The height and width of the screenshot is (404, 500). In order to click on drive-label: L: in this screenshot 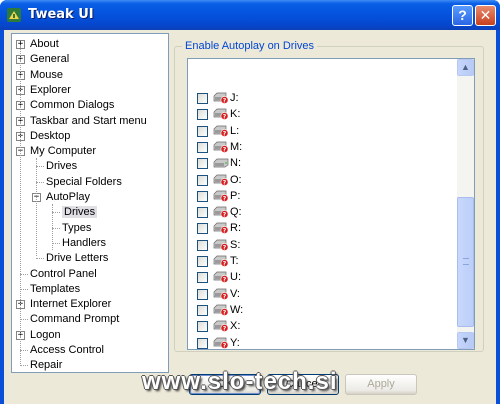, I will do `click(235, 130)`.